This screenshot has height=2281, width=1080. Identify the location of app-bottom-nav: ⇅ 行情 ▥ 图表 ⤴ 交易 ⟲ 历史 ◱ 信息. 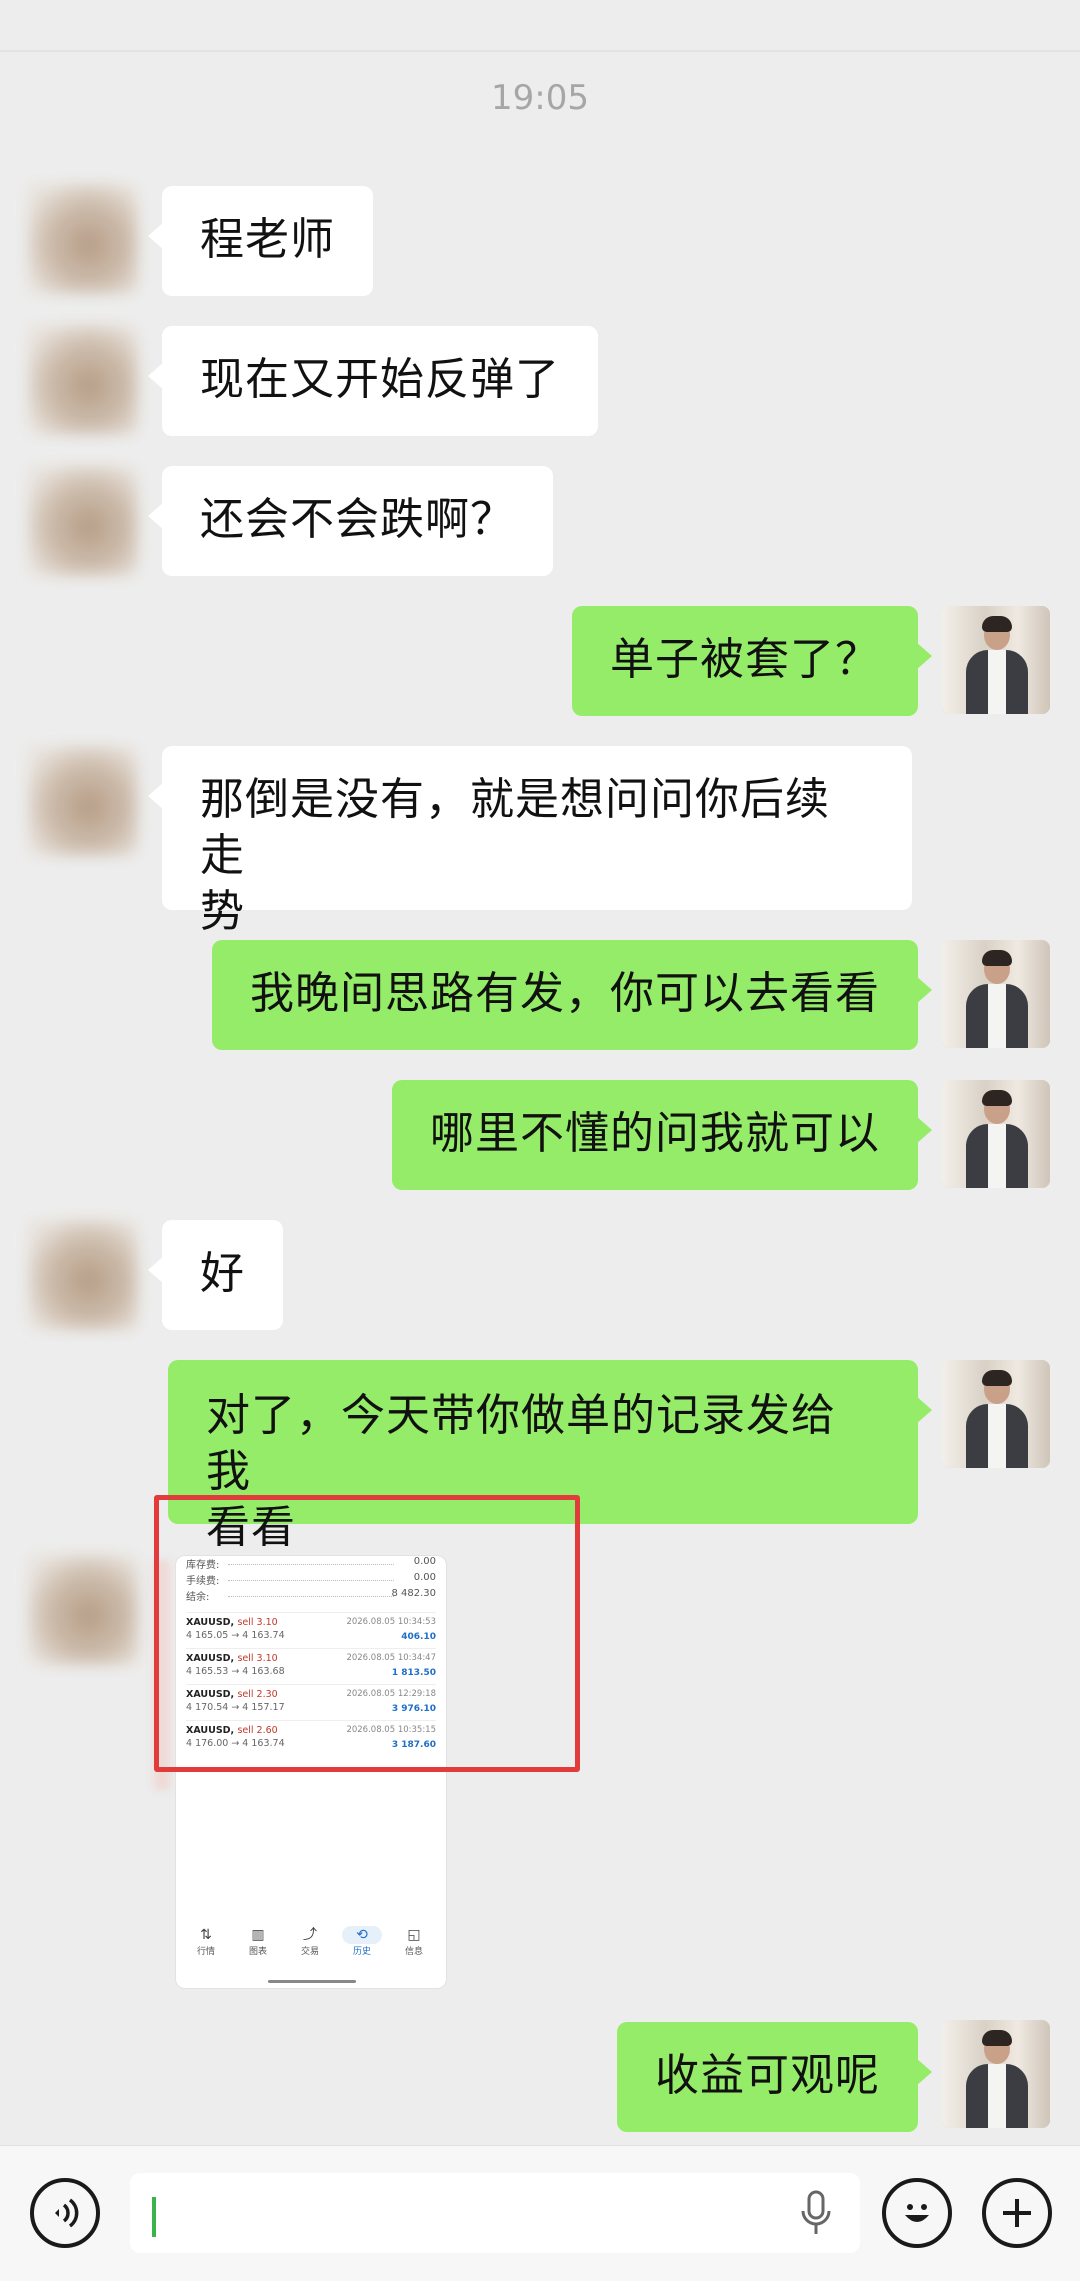
(311, 1950).